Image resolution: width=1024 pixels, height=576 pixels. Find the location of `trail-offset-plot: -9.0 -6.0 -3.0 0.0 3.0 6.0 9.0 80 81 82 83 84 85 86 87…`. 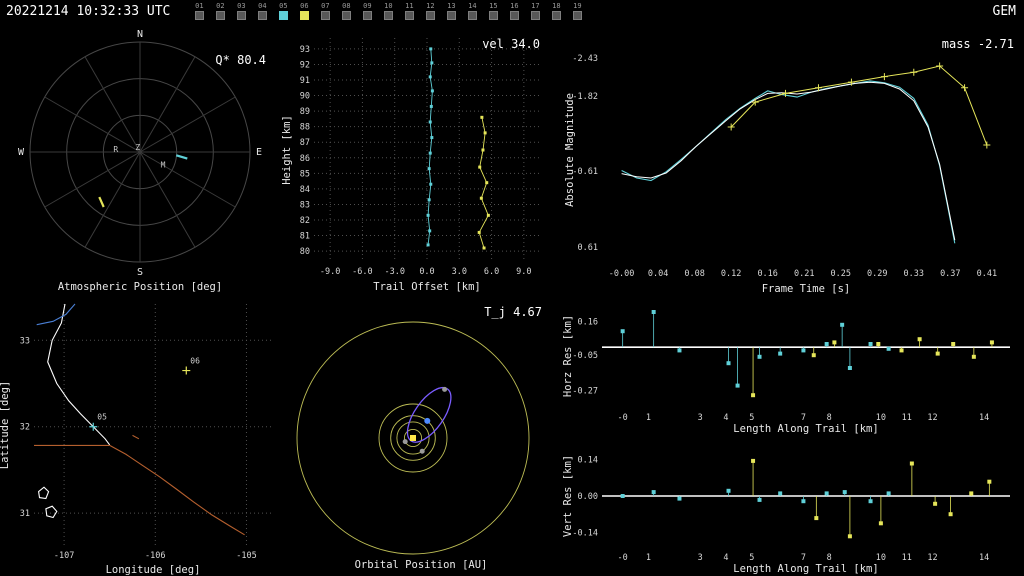

trail-offset-plot: -9.0 -6.0 -3.0 0.0 3.0 6.0 9.0 80 81 82 83 84 85 86 87… is located at coordinates (421, 160).